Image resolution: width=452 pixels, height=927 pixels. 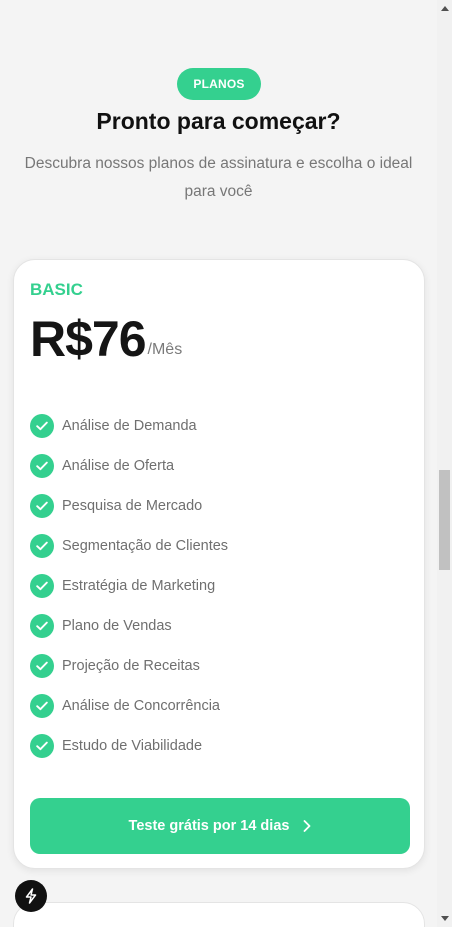 What do you see at coordinates (307, 826) in the screenshot?
I see `chevron-right-icon` at bounding box center [307, 826].